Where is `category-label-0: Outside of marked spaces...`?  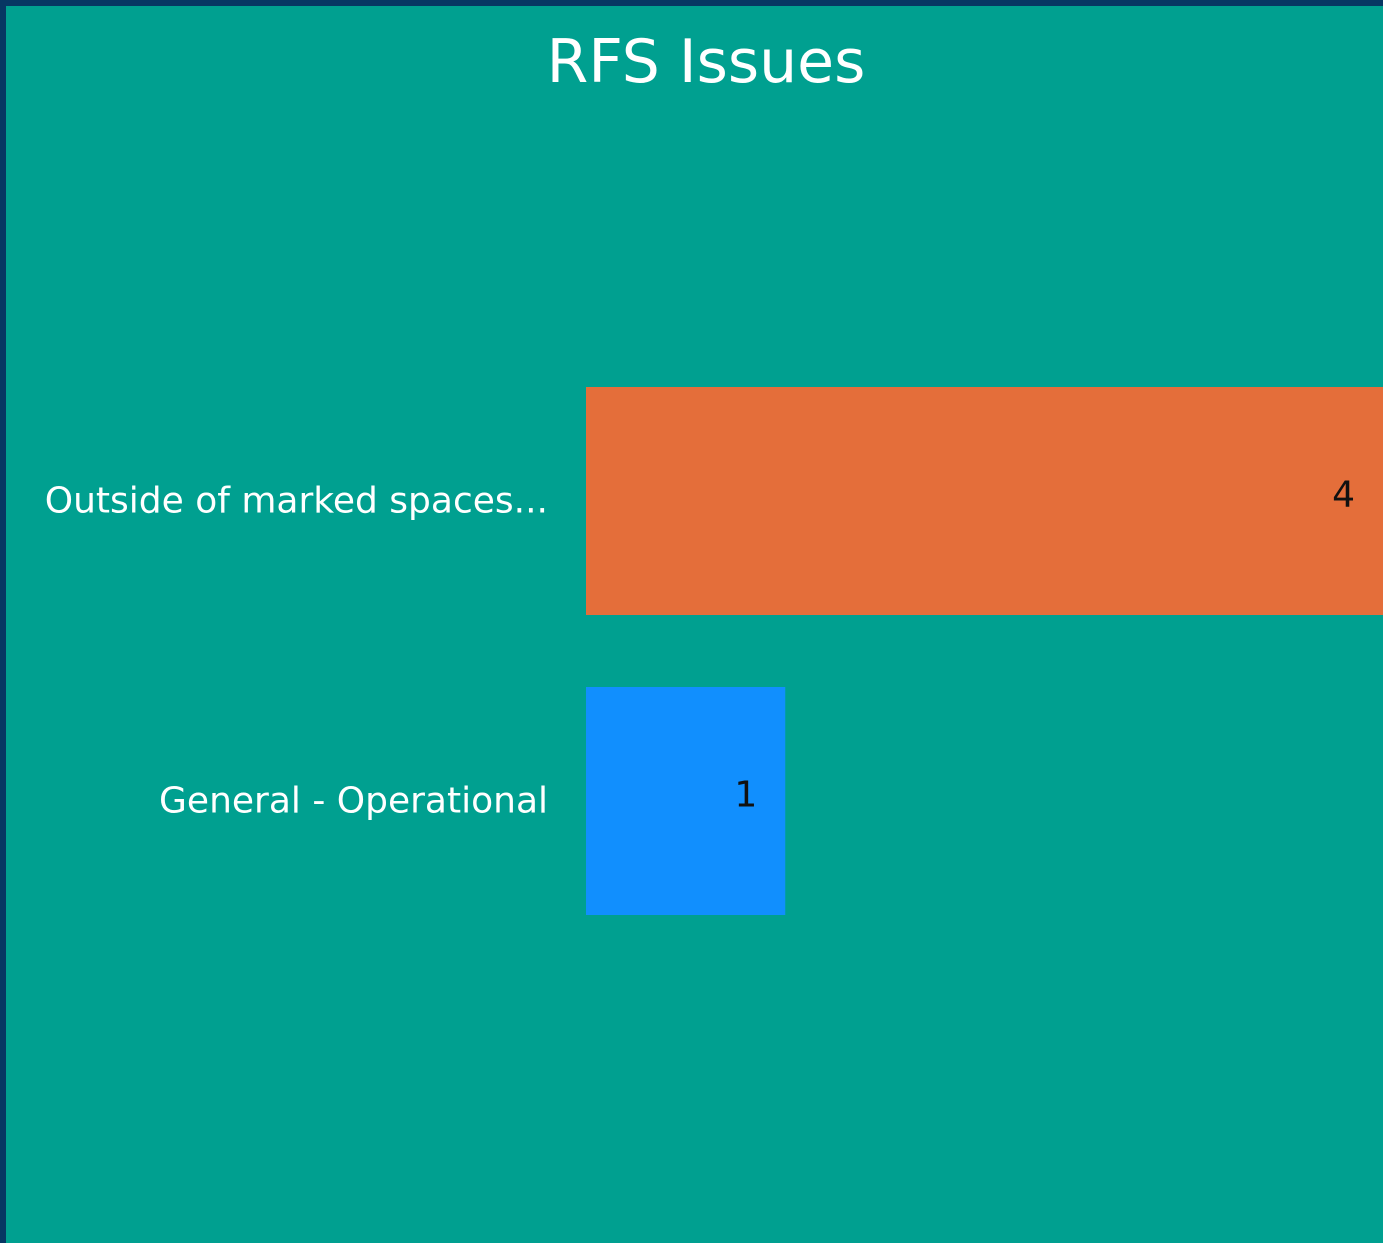 category-label-0: Outside of marked spaces... is located at coordinates (296, 501).